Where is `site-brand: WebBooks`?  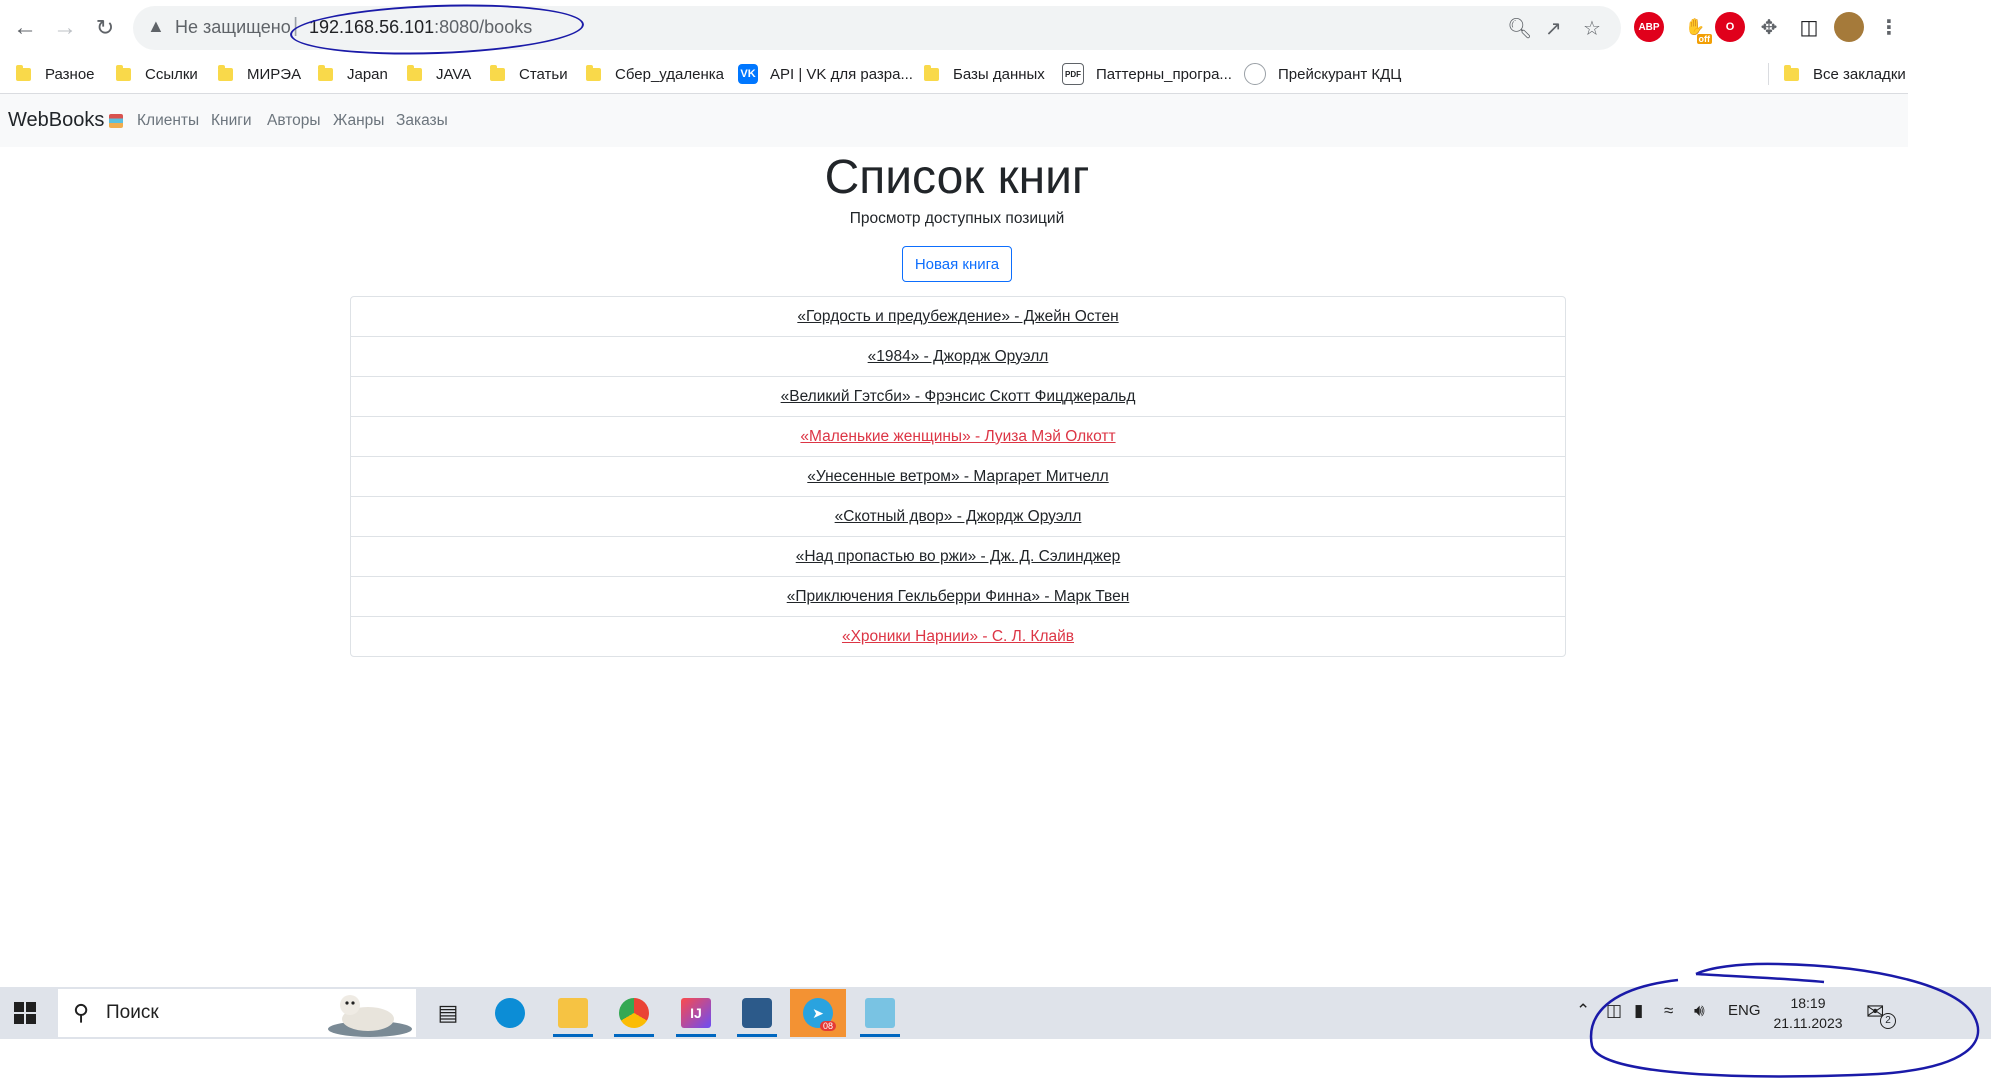 site-brand: WebBooks is located at coordinates (66, 120).